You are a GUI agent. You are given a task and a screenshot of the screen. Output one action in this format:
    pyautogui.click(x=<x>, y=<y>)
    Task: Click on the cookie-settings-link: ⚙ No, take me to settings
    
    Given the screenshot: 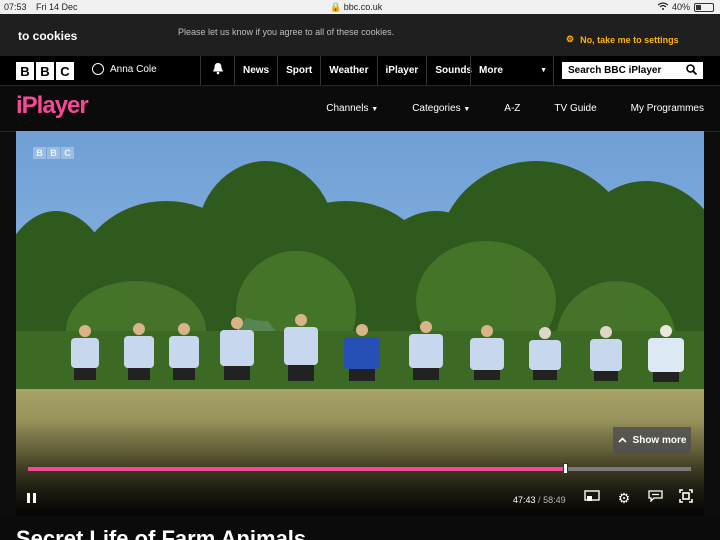 What is the action you would take?
    pyautogui.click(x=622, y=39)
    